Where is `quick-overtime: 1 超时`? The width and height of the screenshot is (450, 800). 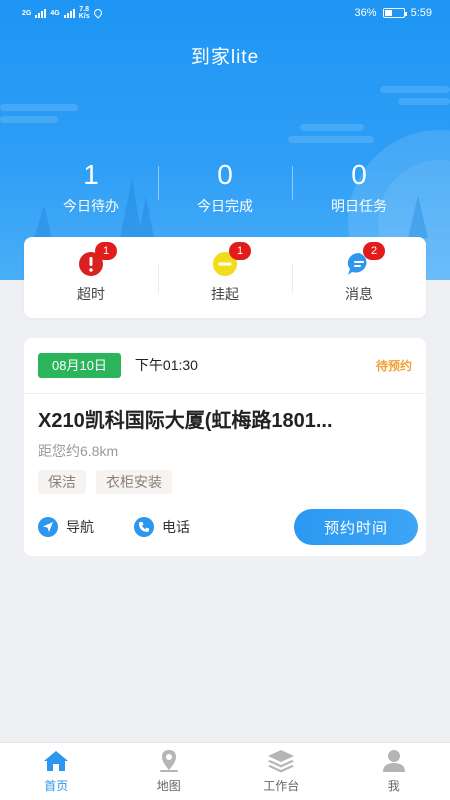 quick-overtime: 1 超时 is located at coordinates (91, 277).